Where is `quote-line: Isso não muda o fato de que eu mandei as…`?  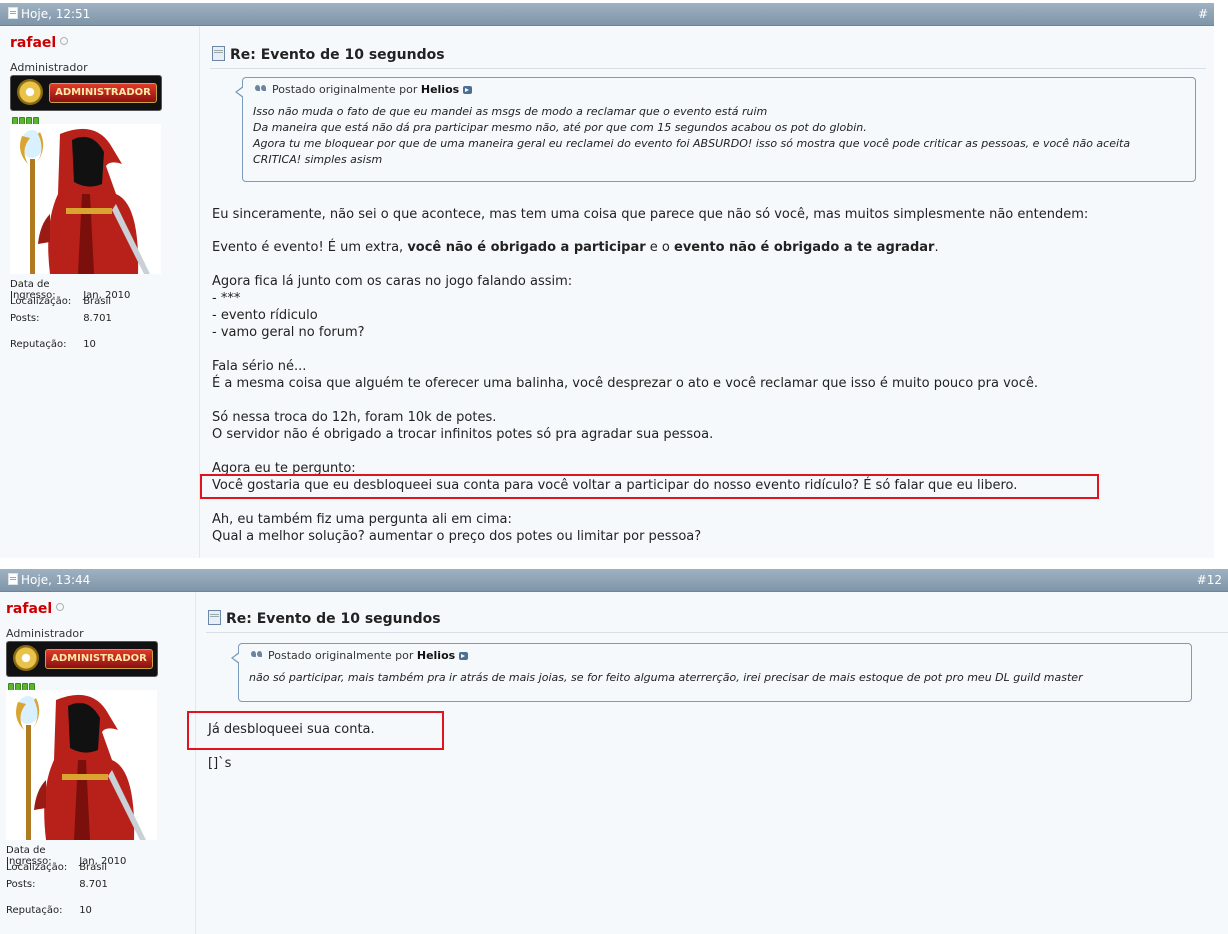
quote-line: Isso não muda o fato de que eu mandei as… is located at coordinates (510, 111).